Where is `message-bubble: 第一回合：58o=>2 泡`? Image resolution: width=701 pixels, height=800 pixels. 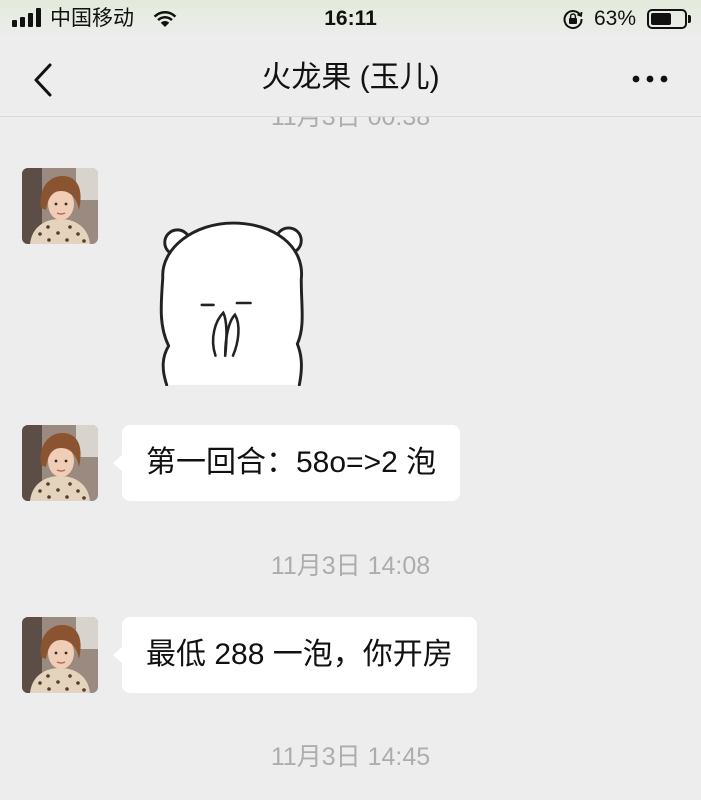 message-bubble: 第一回合：58o=>2 泡 is located at coordinates (286, 463).